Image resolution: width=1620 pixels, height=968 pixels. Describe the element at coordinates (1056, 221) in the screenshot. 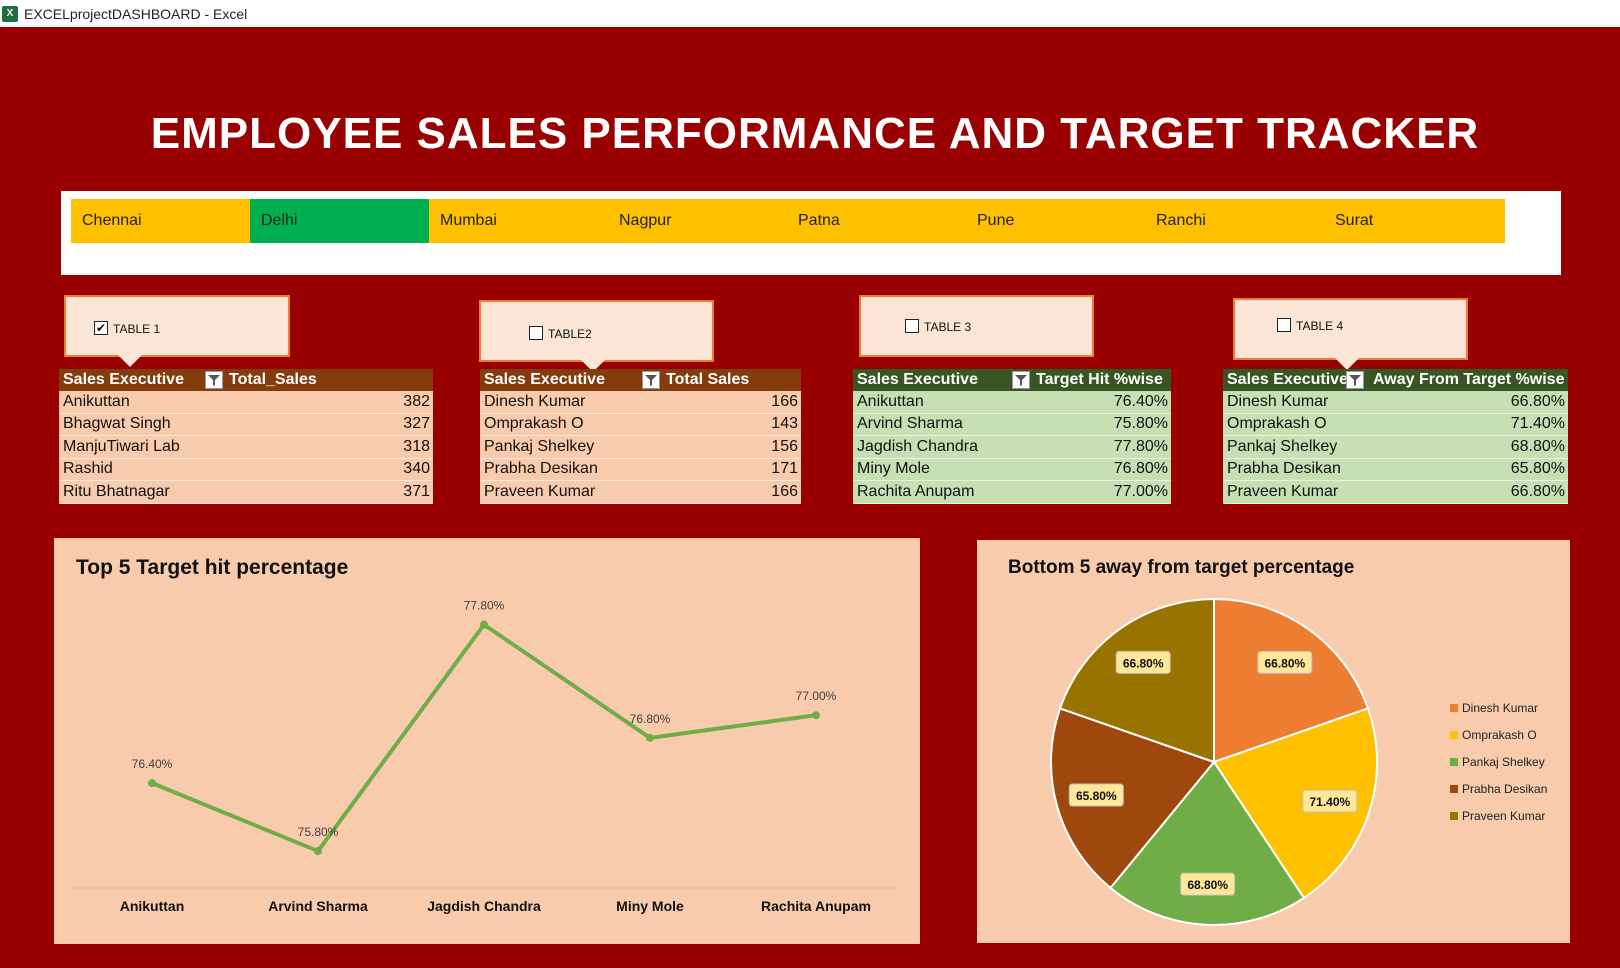

I see `slicer-item-pune: Pune` at that location.